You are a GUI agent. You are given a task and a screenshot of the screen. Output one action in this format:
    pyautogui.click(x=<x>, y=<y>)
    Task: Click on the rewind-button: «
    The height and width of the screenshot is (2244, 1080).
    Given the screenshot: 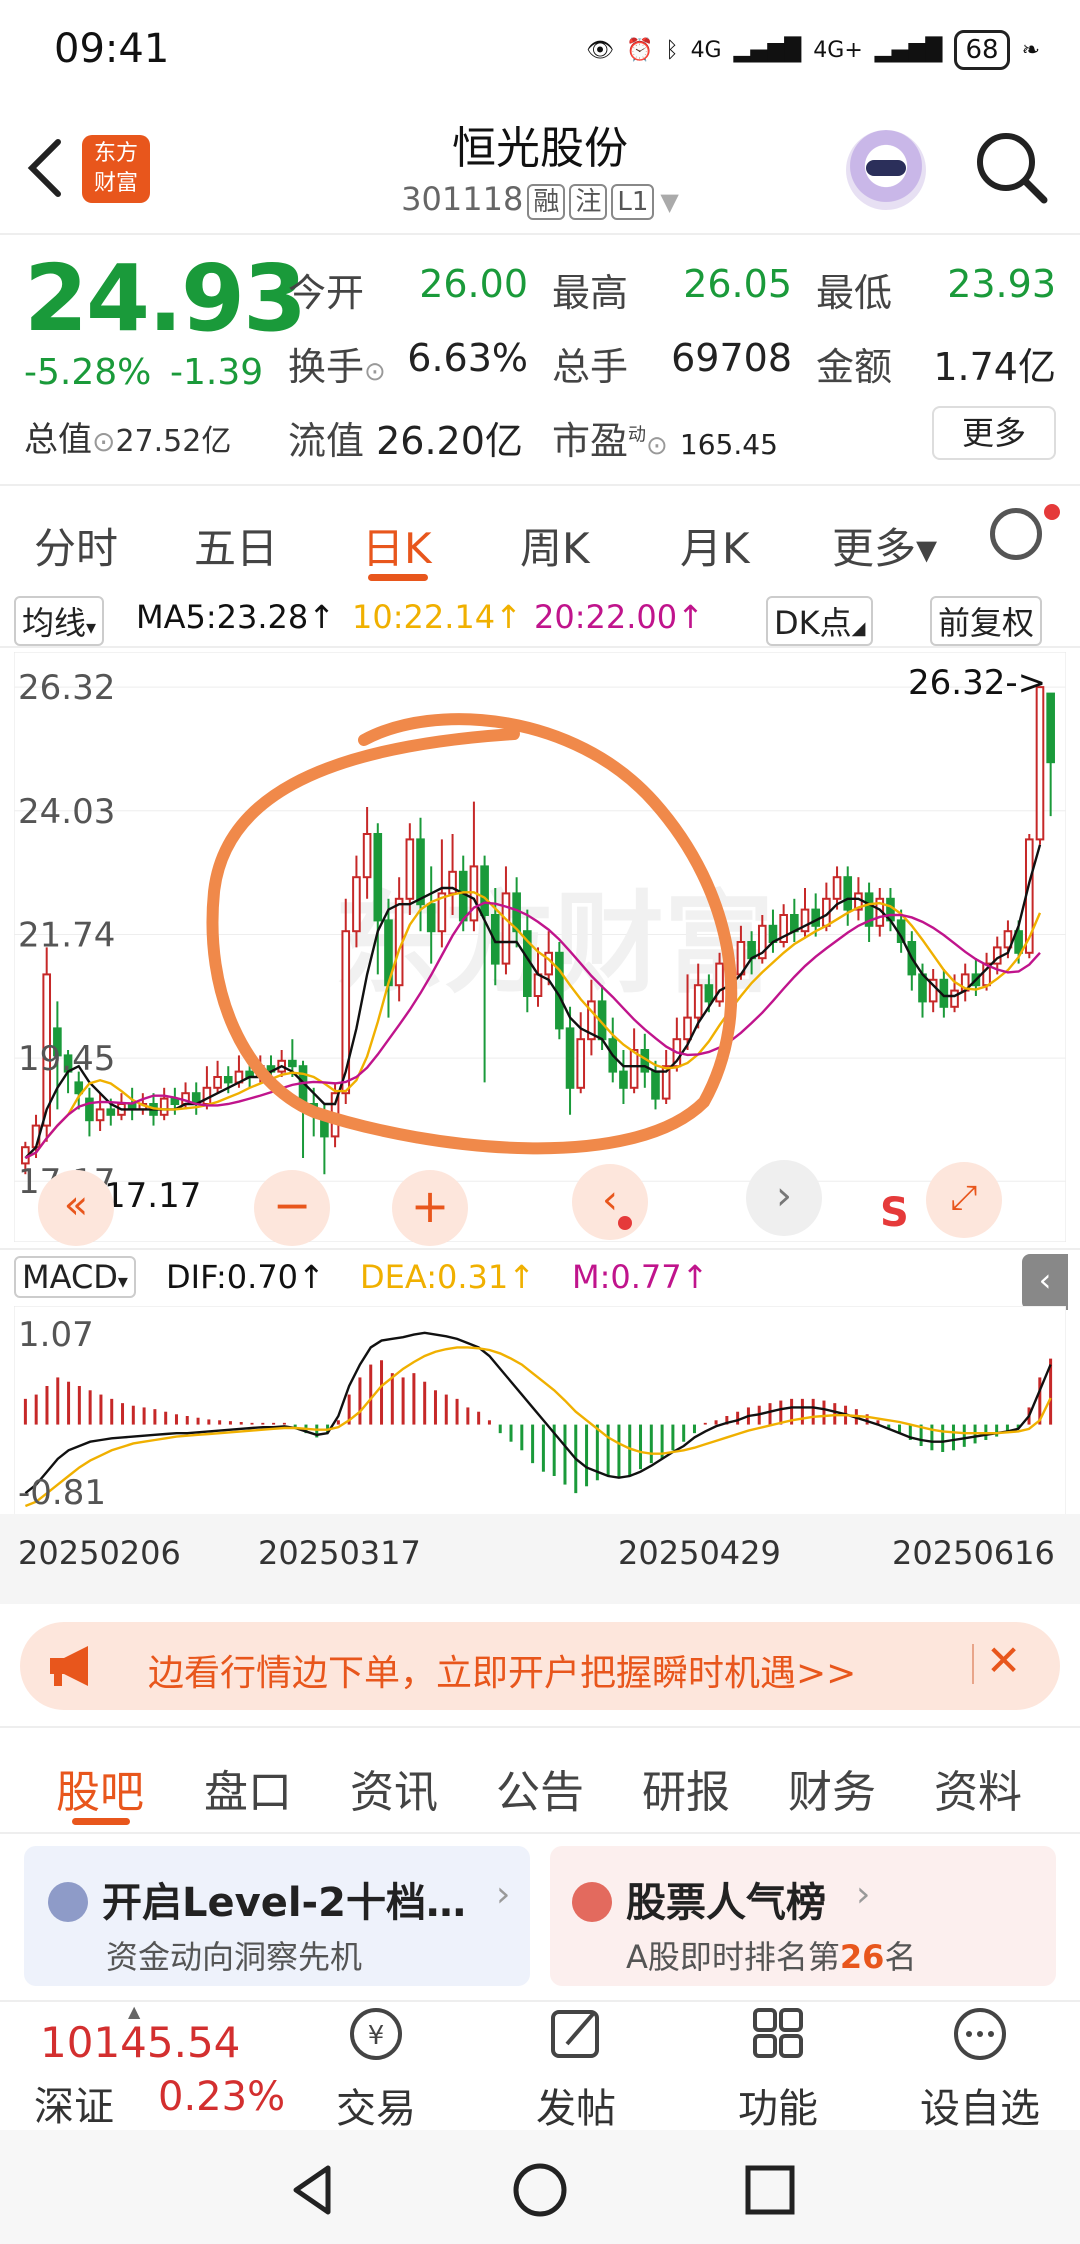 What is the action you would take?
    pyautogui.click(x=76, y=1208)
    